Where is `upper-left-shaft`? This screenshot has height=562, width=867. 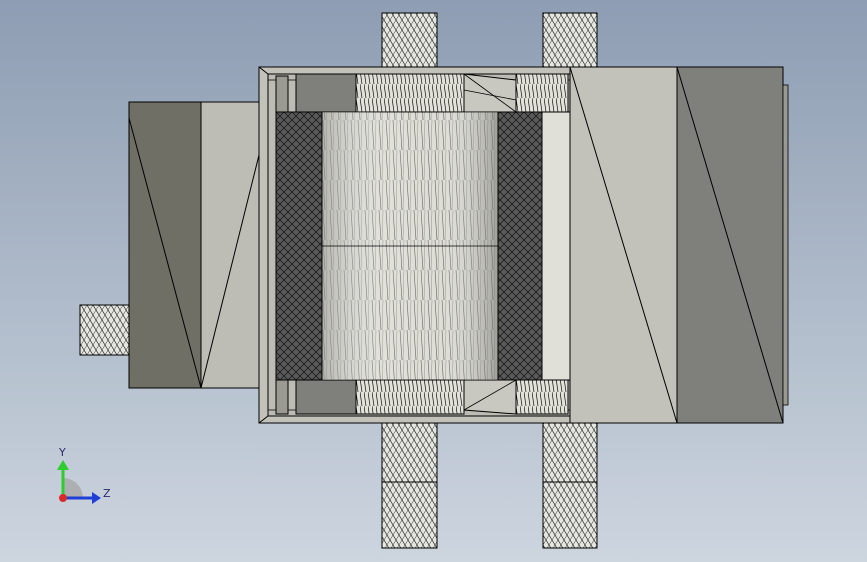 upper-left-shaft is located at coordinates (409, 41).